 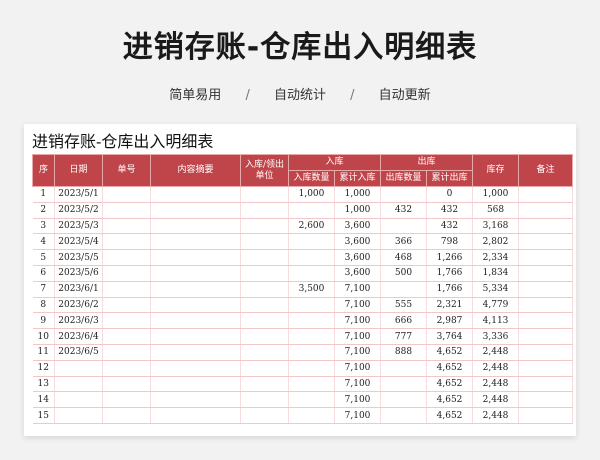 What do you see at coordinates (78, 352) in the screenshot?
I see `cell-date: 2023/6/5` at bounding box center [78, 352].